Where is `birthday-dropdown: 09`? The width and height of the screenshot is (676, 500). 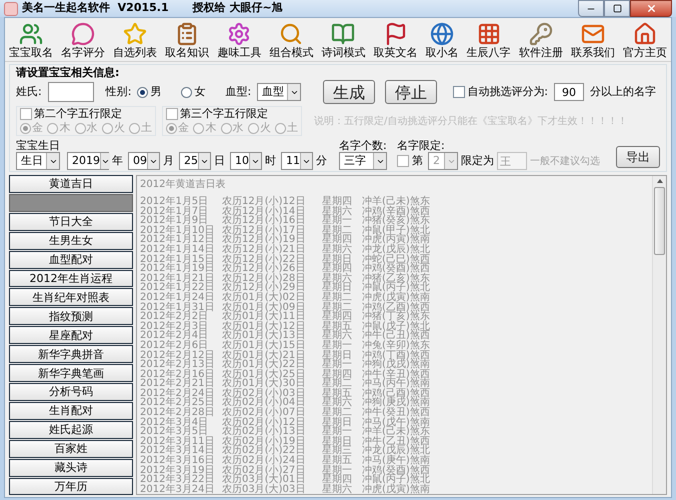
birthday-dropdown: 09 is located at coordinates (144, 161).